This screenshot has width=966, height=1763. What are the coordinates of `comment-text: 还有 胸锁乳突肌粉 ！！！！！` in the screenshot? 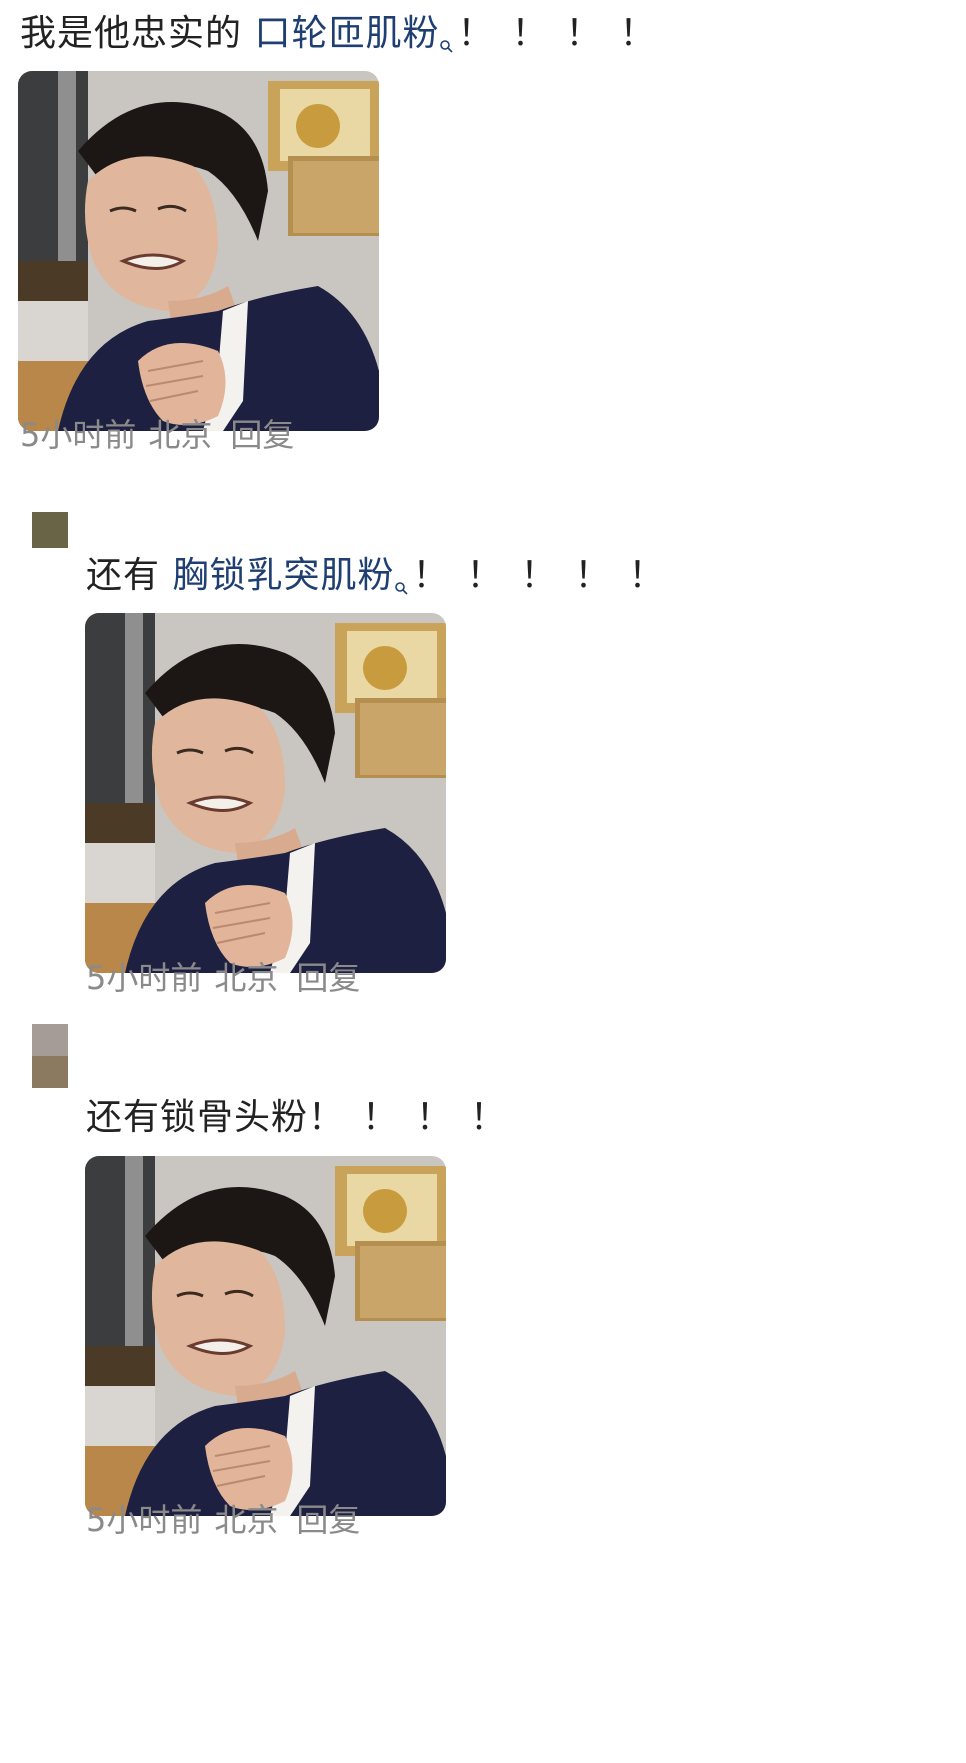 It's located at (384, 576).